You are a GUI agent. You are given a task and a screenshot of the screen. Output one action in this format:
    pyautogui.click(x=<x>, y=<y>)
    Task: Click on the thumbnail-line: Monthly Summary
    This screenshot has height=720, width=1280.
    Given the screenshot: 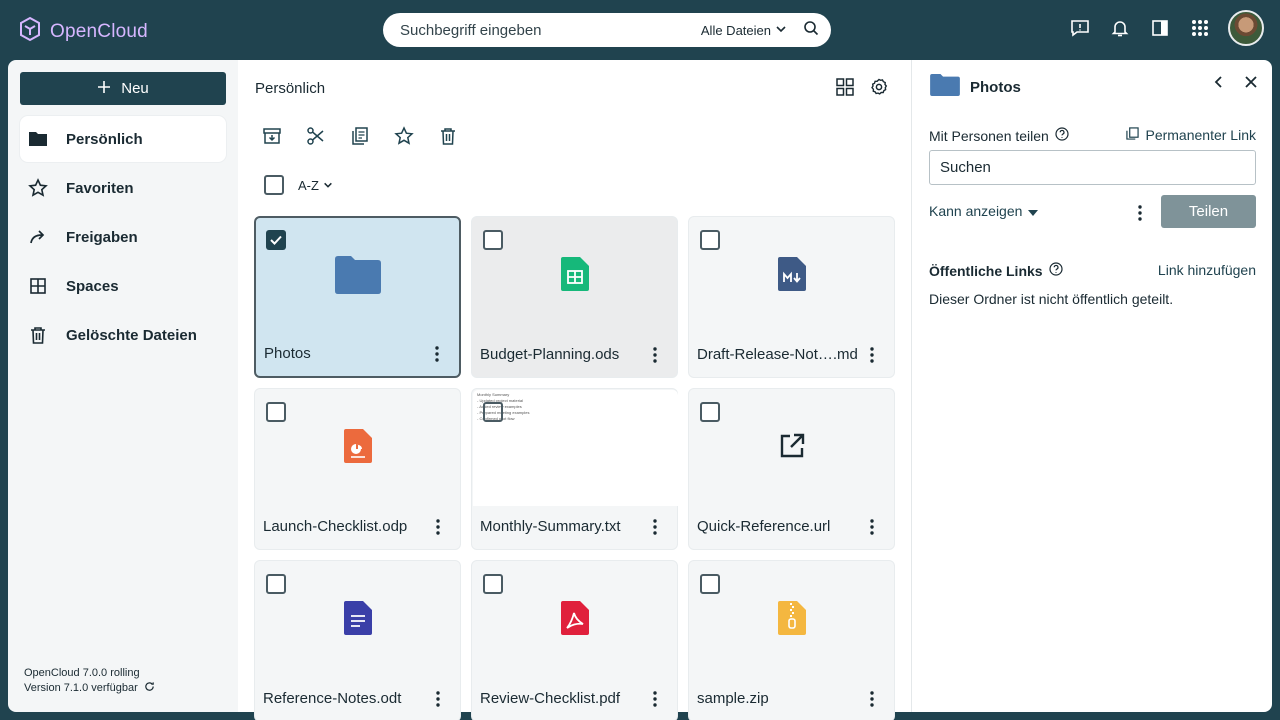 What is the action you would take?
    pyautogui.click(x=493, y=394)
    